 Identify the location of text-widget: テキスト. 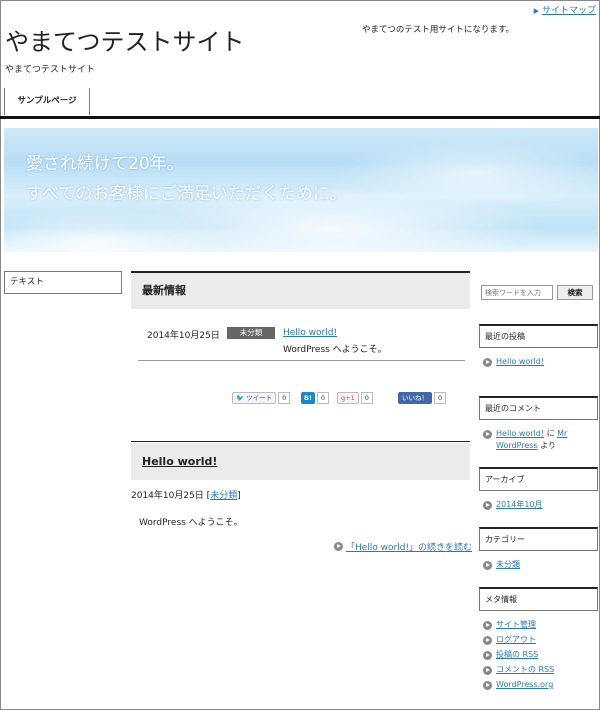
(63, 282).